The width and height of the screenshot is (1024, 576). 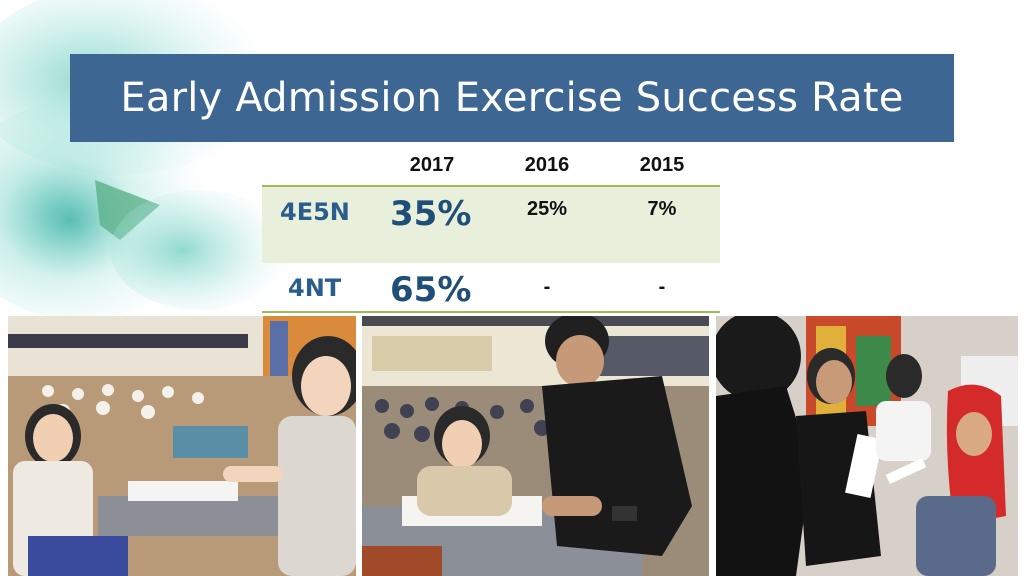 I want to click on cell-4nt-2015: -, so click(x=662, y=287).